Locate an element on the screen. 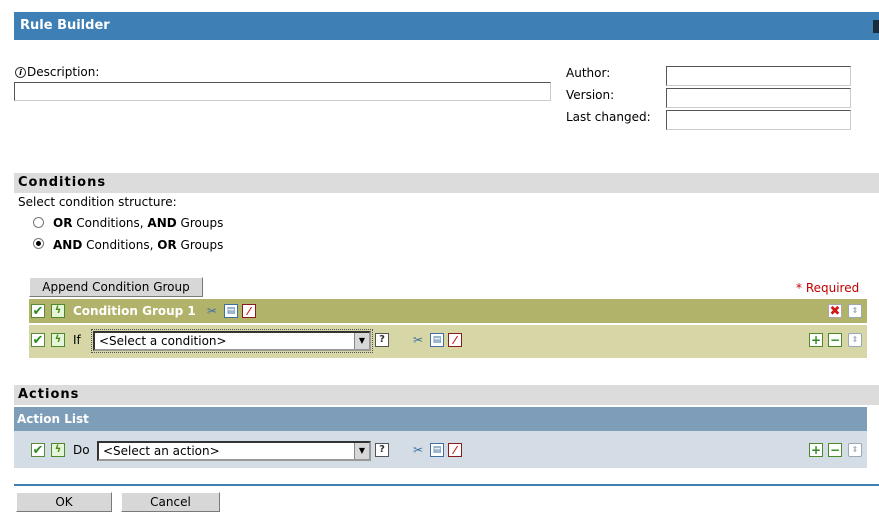  action-select-value: <Select an action> is located at coordinates (161, 451).